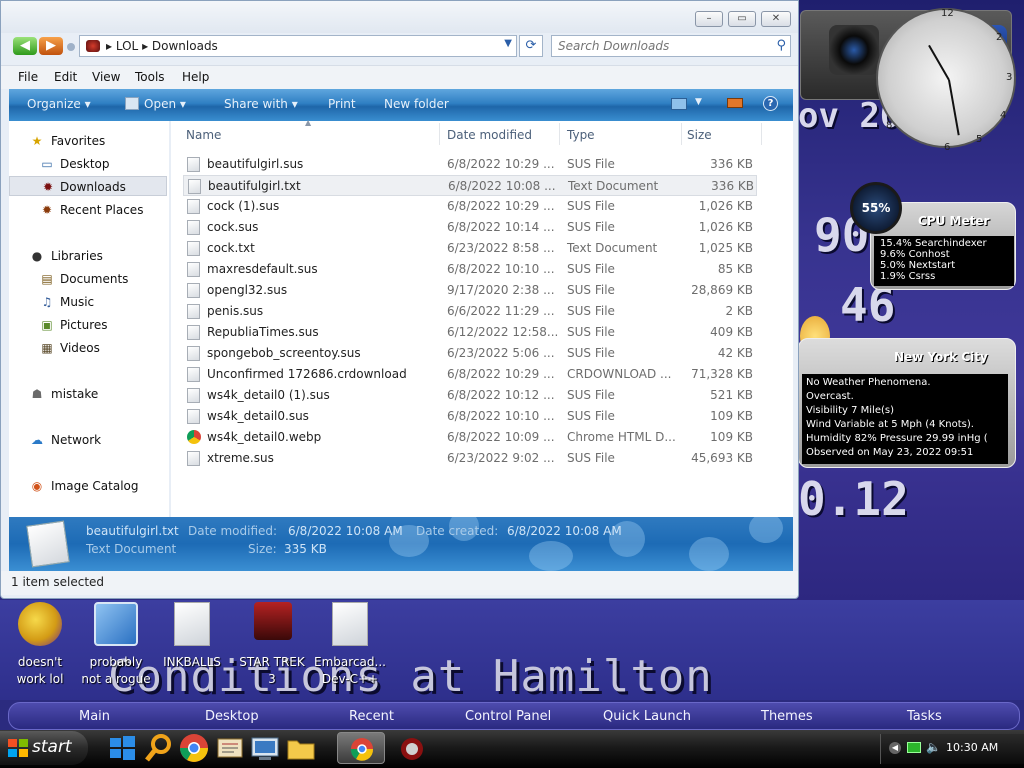  What do you see at coordinates (25, 46) in the screenshot?
I see `back-arrow-icon: ◀` at bounding box center [25, 46].